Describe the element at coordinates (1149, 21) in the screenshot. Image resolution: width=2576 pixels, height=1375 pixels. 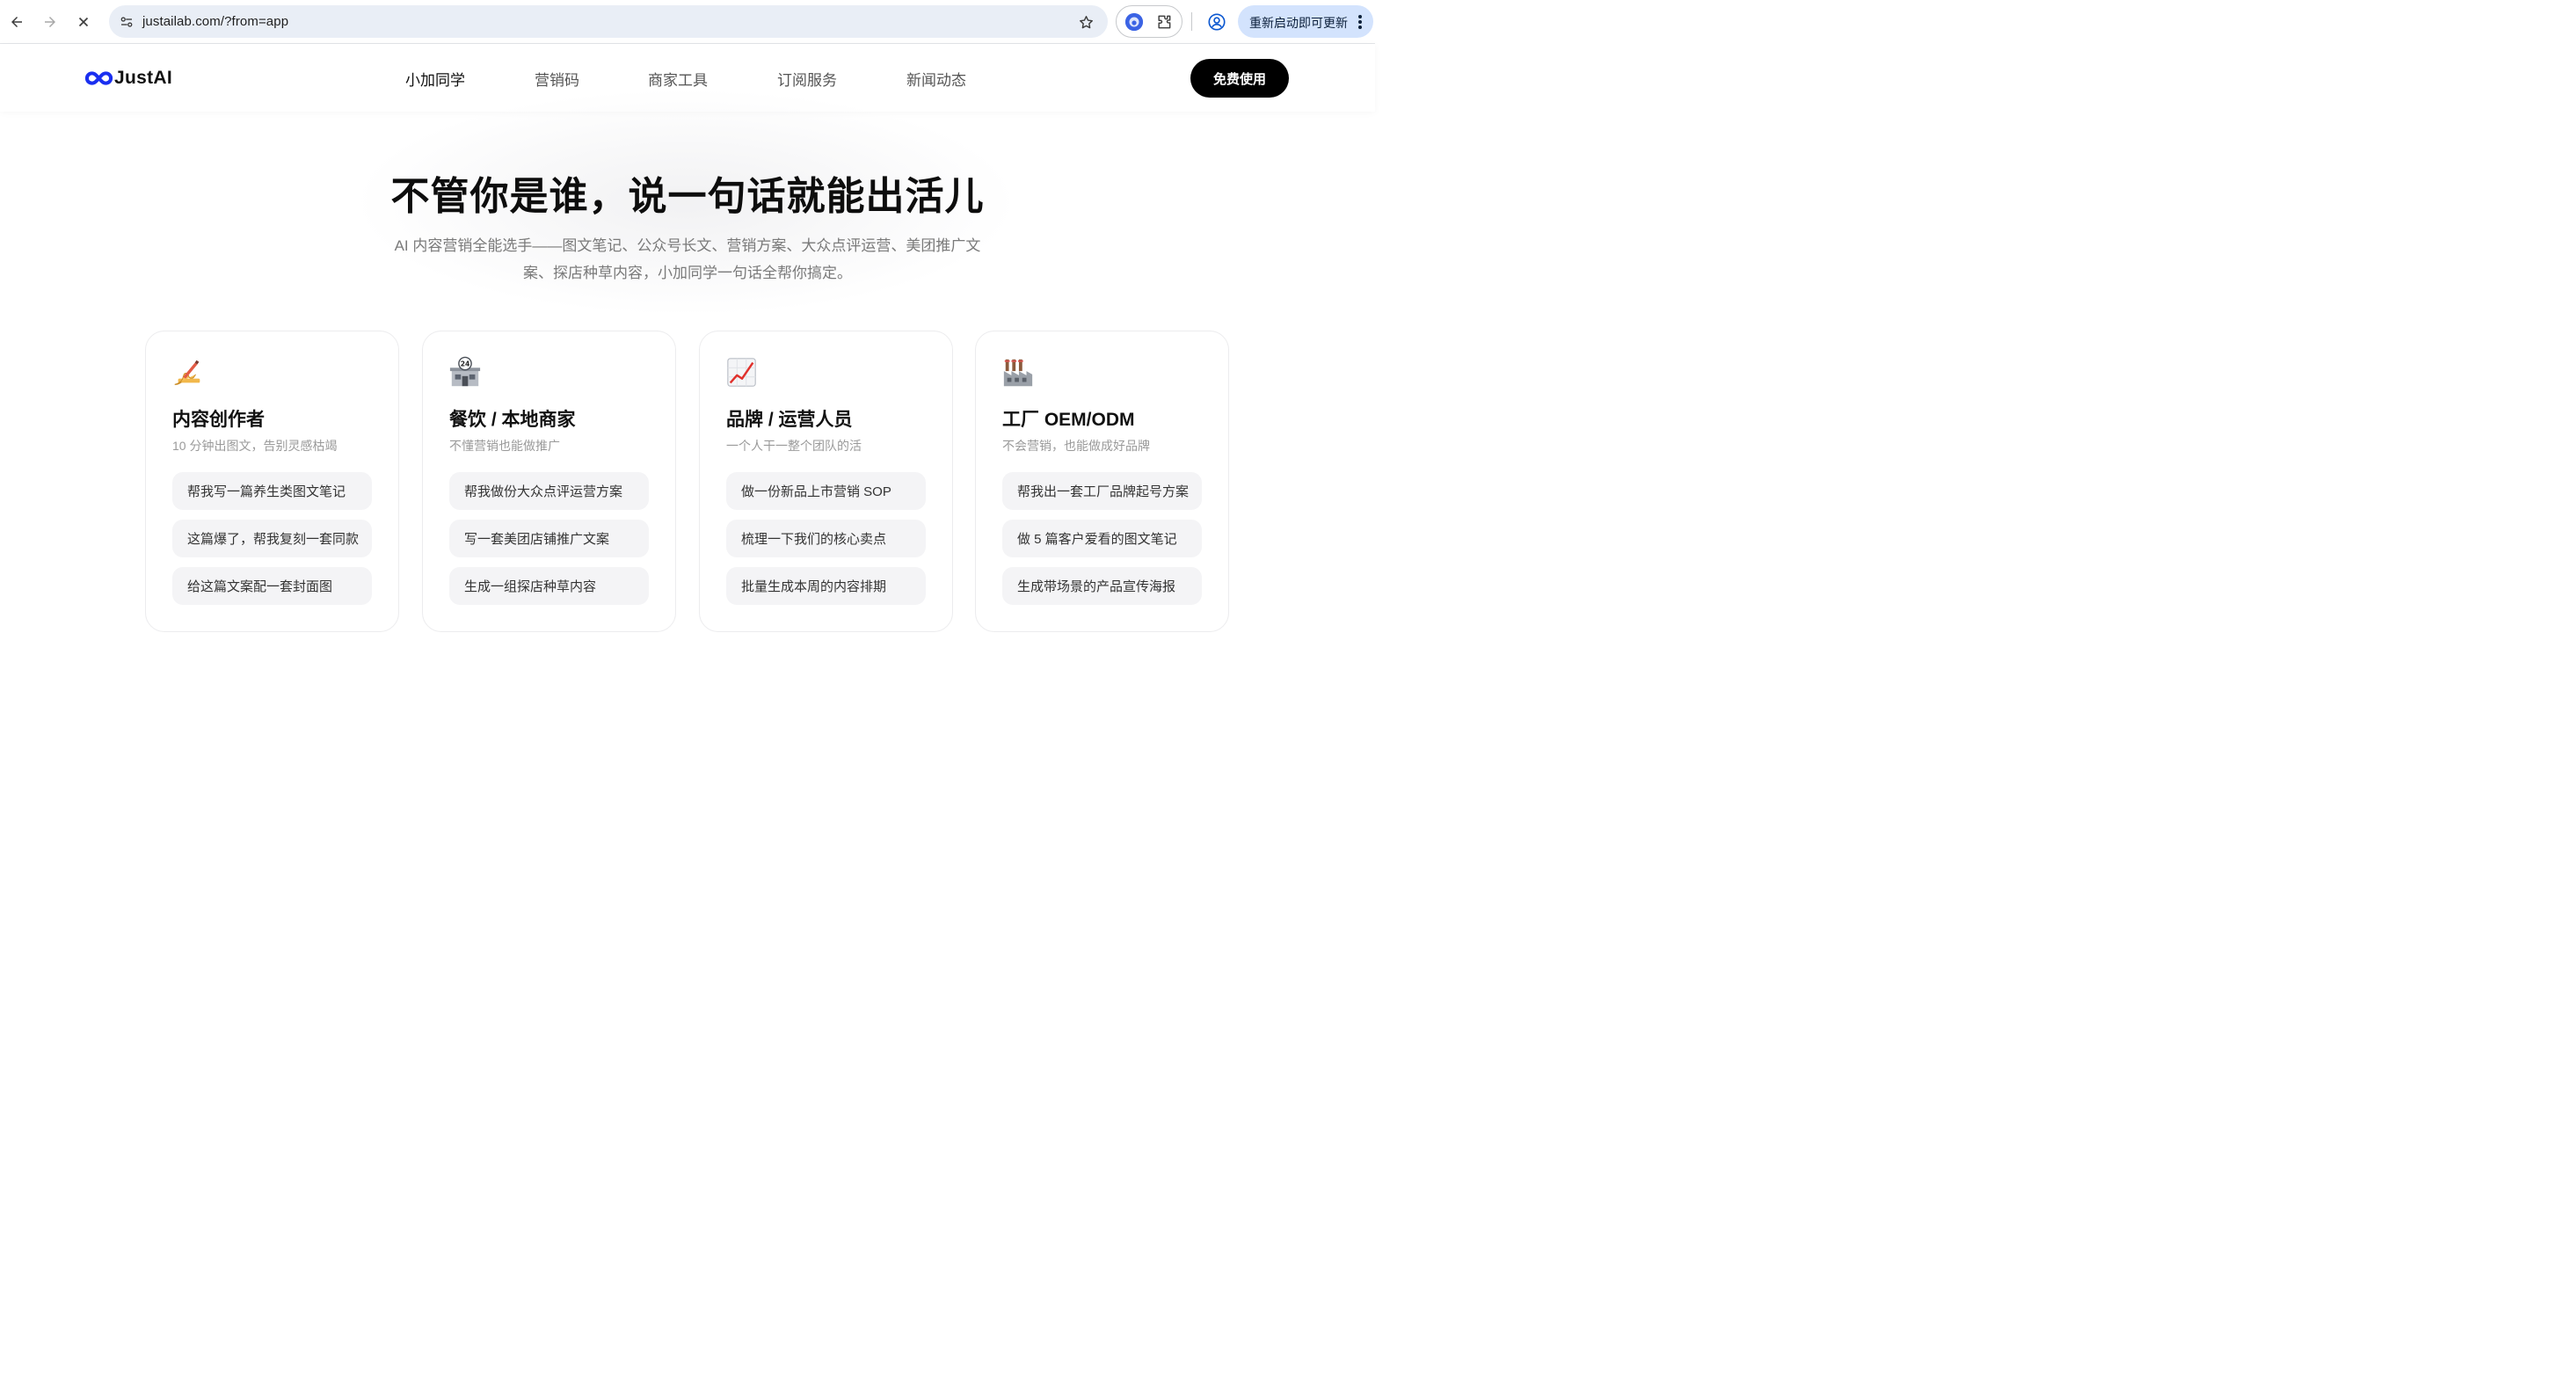
I see `extensions-group` at that location.